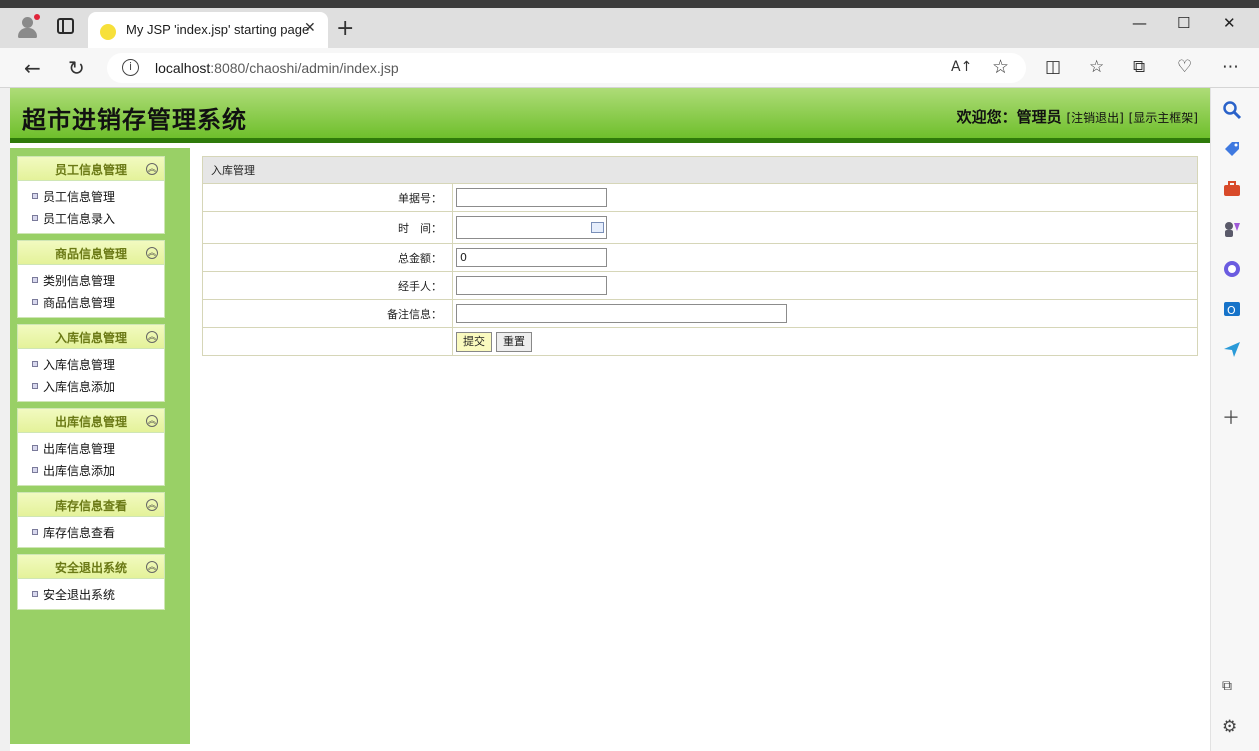  What do you see at coordinates (531, 257) in the screenshot?
I see `total-amount-input: 0` at bounding box center [531, 257].